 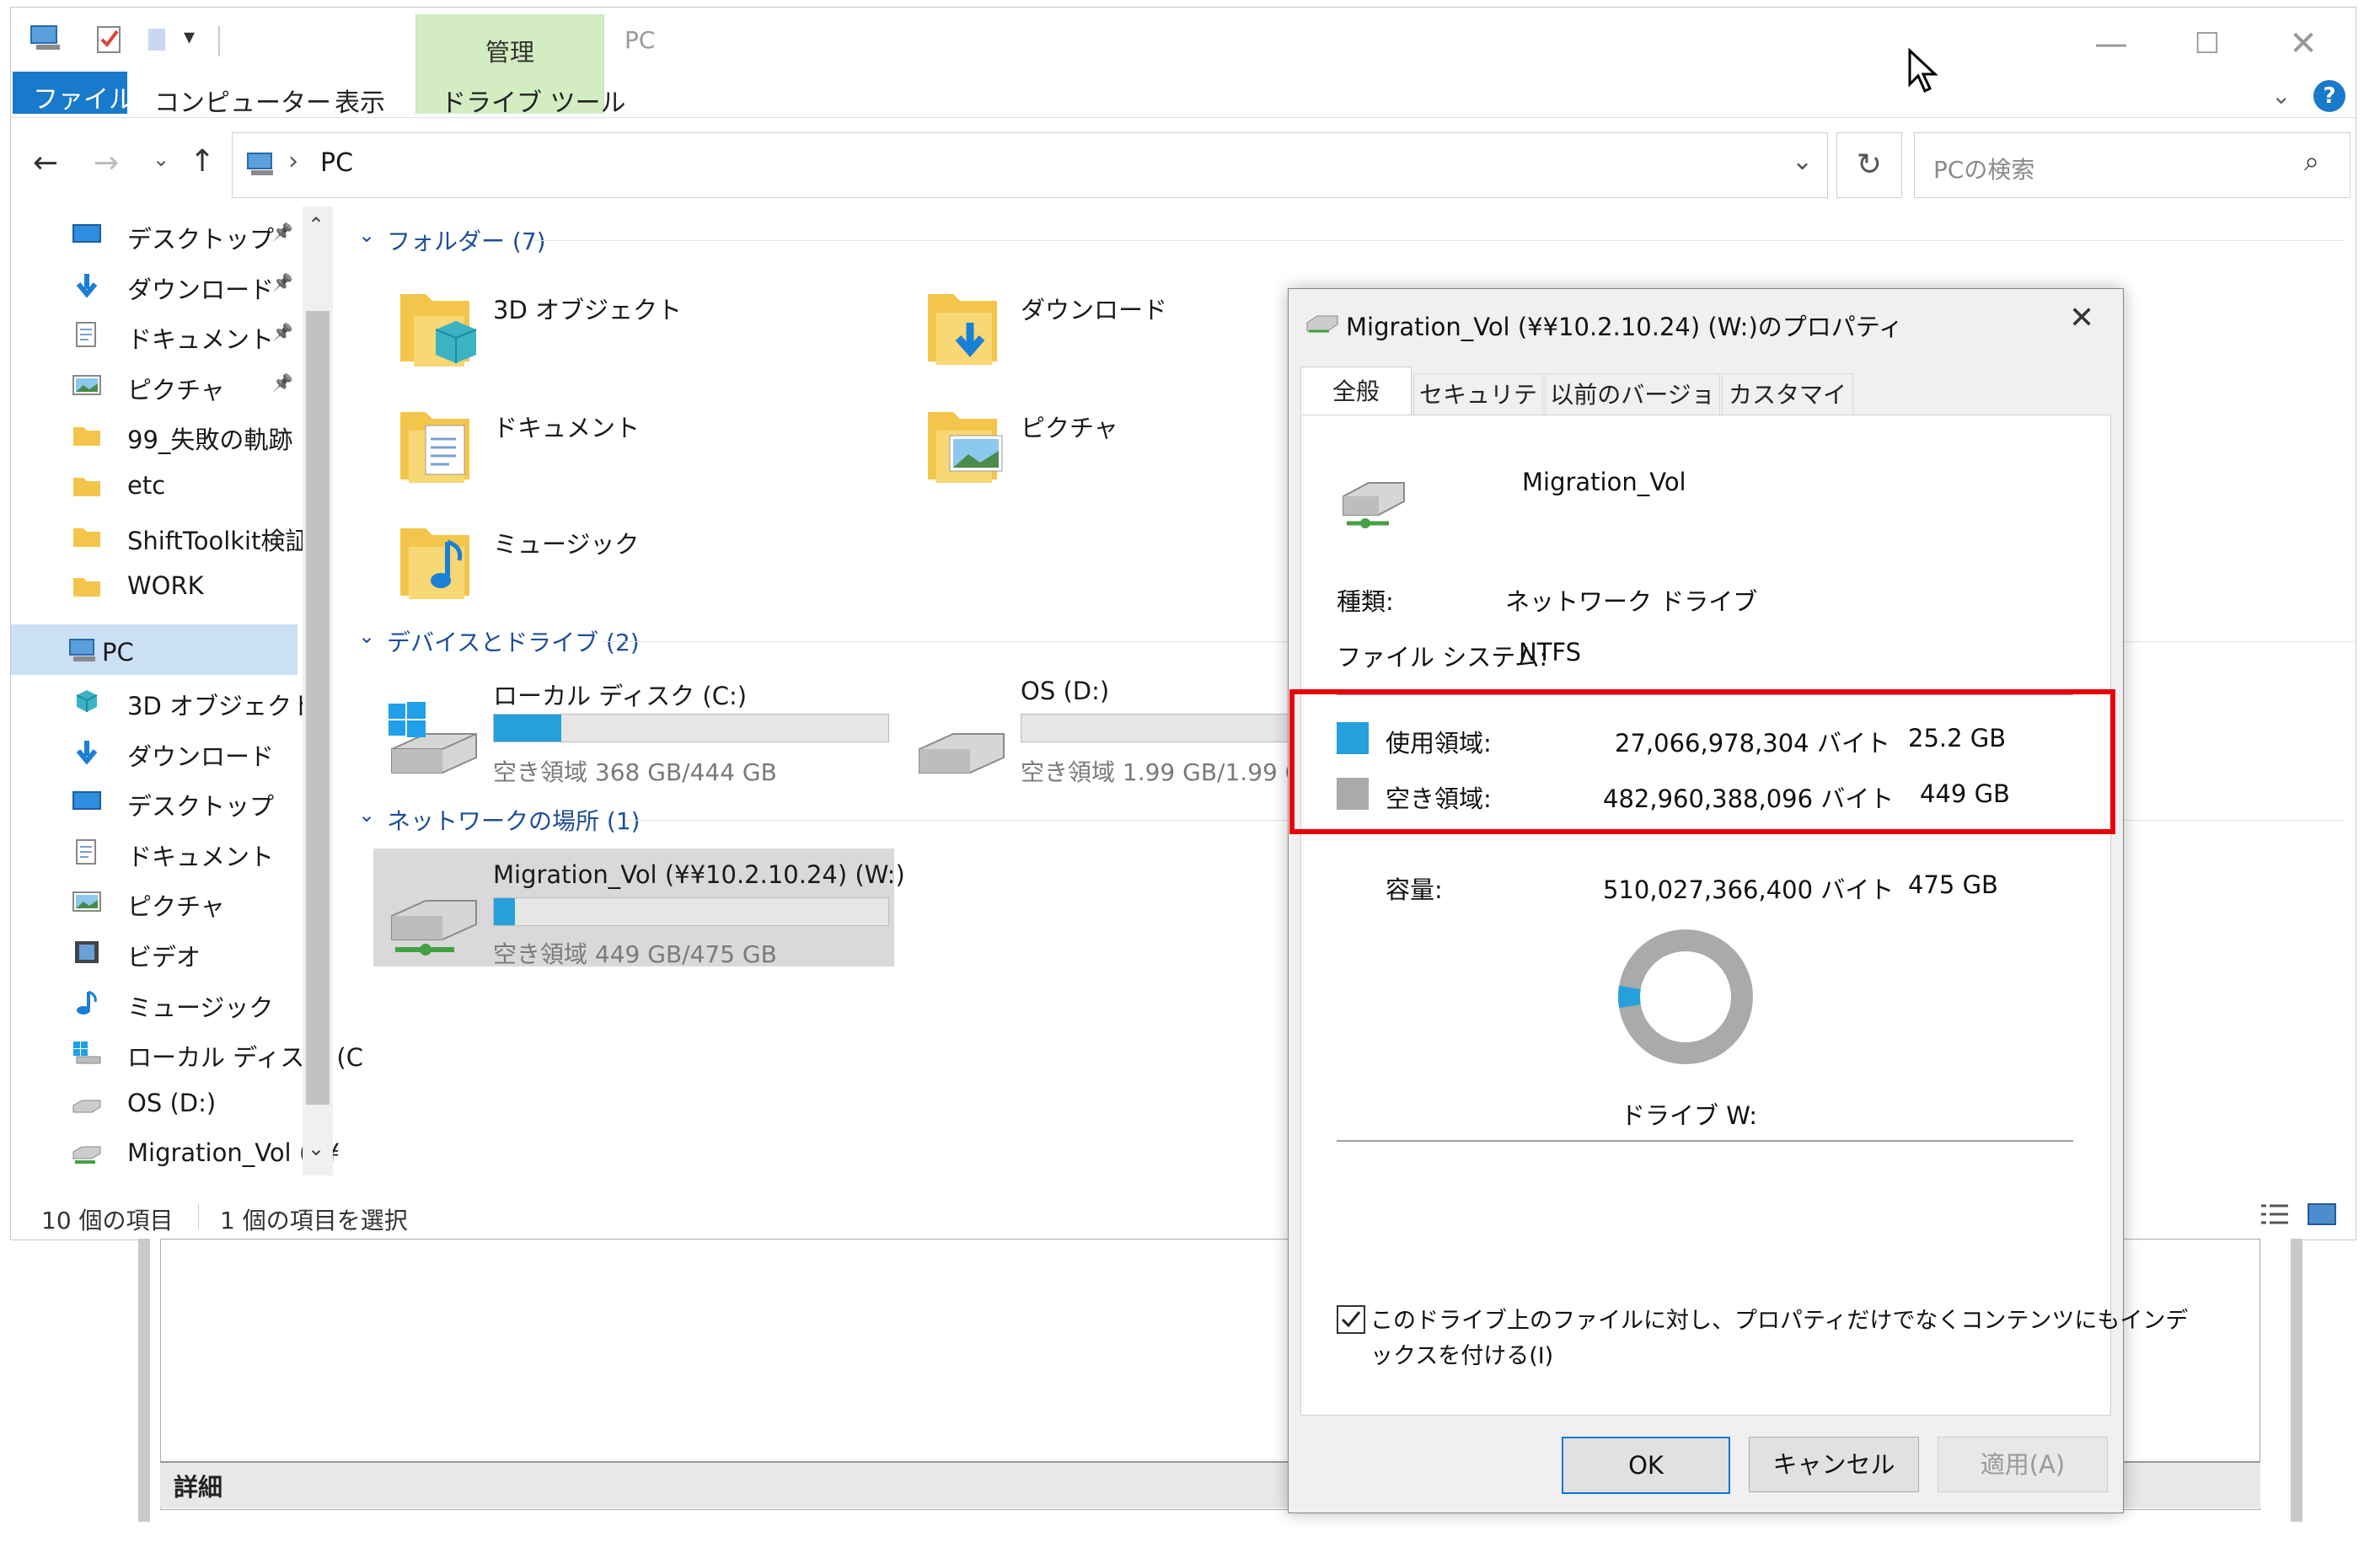 What do you see at coordinates (194, 237) in the screenshot?
I see `sidebar-item: デスクトップ 📌` at bounding box center [194, 237].